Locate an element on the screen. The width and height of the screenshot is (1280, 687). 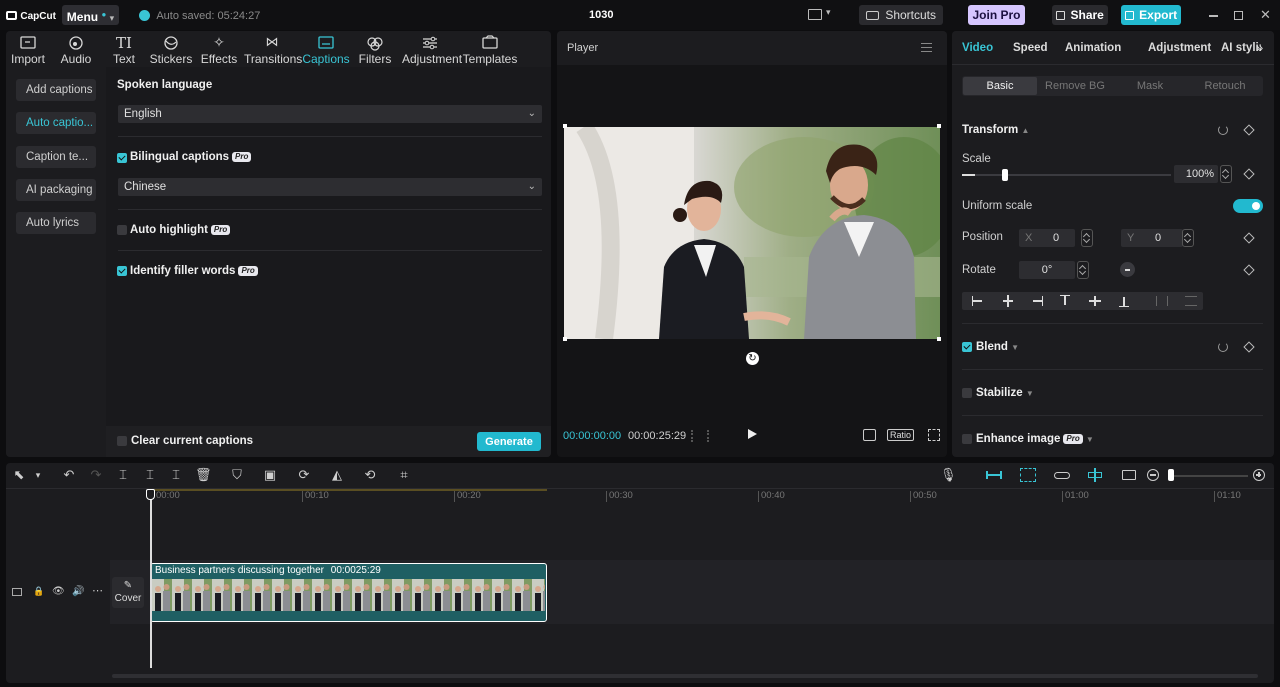
side-ai-packaging: AI packaging is located at coordinates (56, 190).